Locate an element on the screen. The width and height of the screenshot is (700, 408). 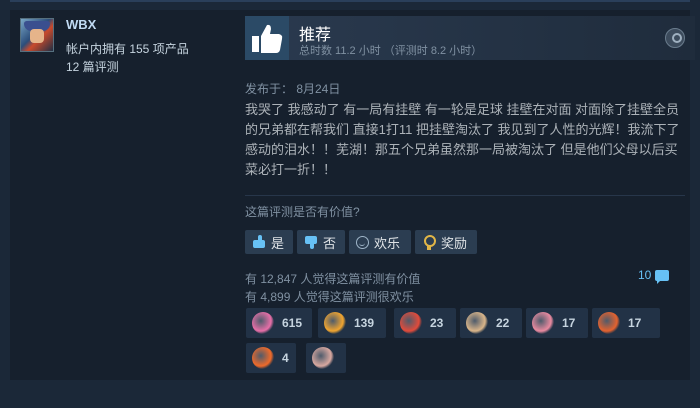
thumbs-down-icon is located at coordinates (311, 242).